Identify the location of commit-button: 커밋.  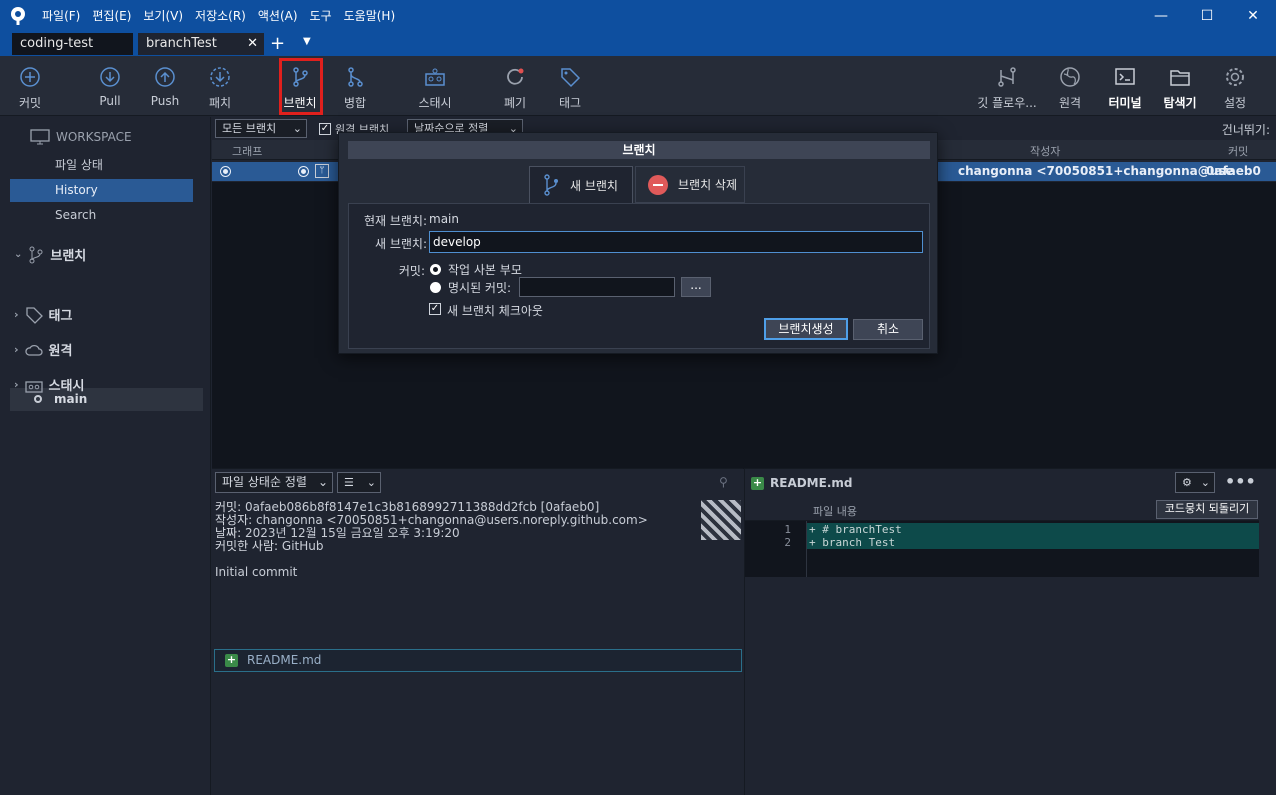
(30, 87).